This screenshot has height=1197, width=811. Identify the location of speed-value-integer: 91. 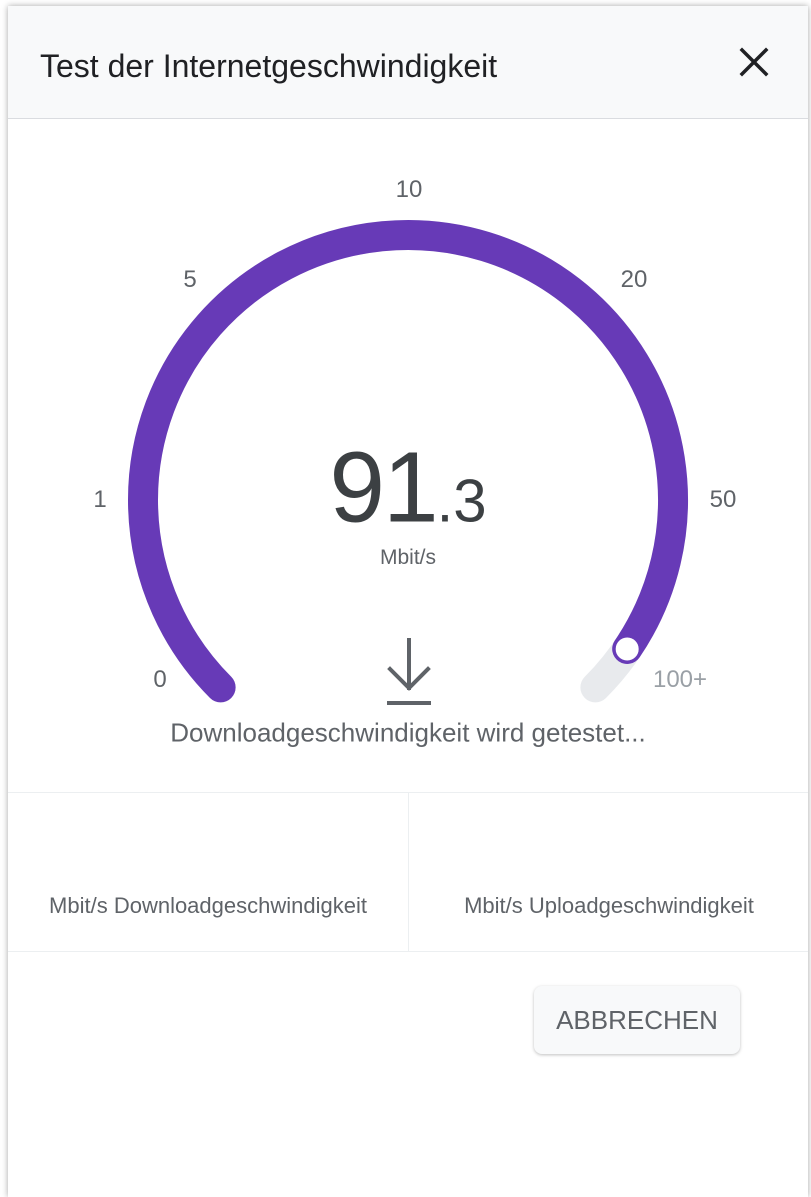
(383, 487).